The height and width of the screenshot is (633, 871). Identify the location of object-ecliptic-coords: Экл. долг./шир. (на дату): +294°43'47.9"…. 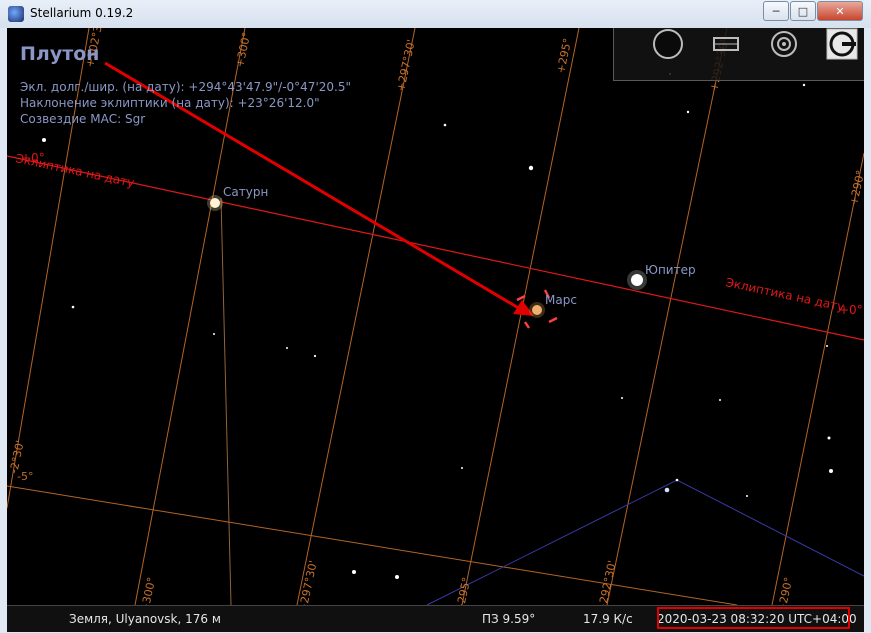
(185, 87).